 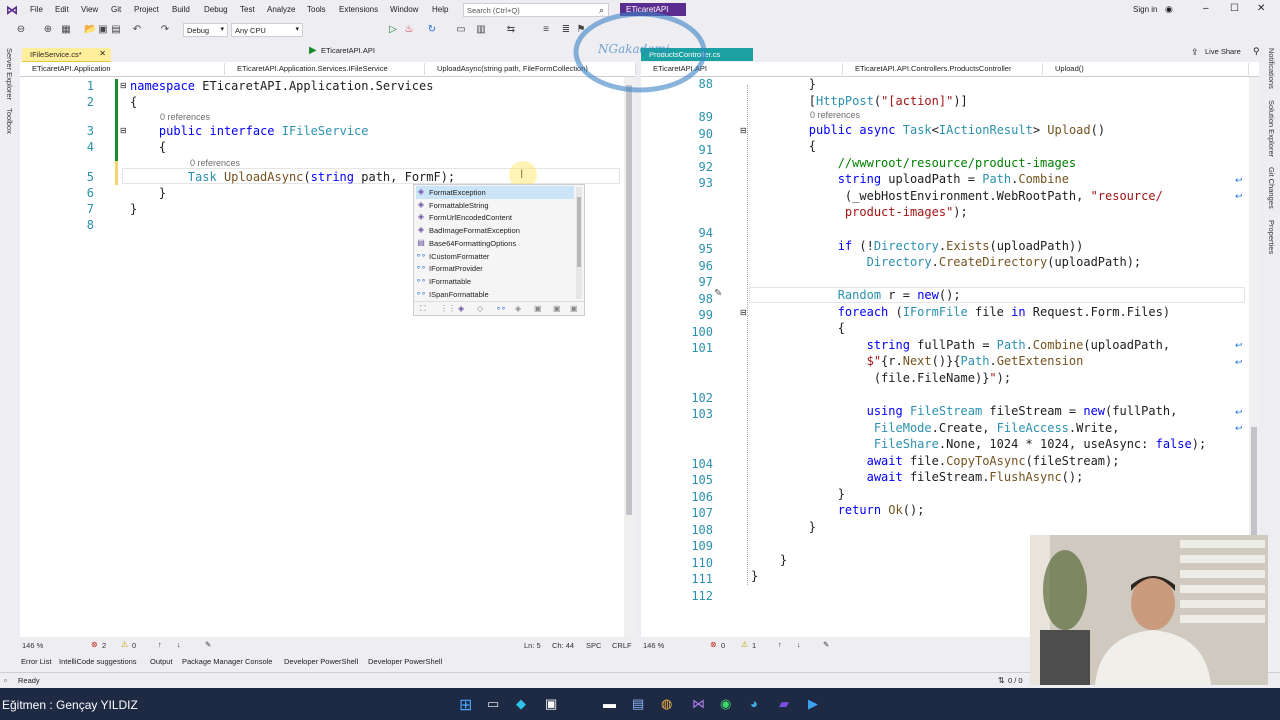 What do you see at coordinates (723, 645) in the screenshot?
I see `error-count: 0` at bounding box center [723, 645].